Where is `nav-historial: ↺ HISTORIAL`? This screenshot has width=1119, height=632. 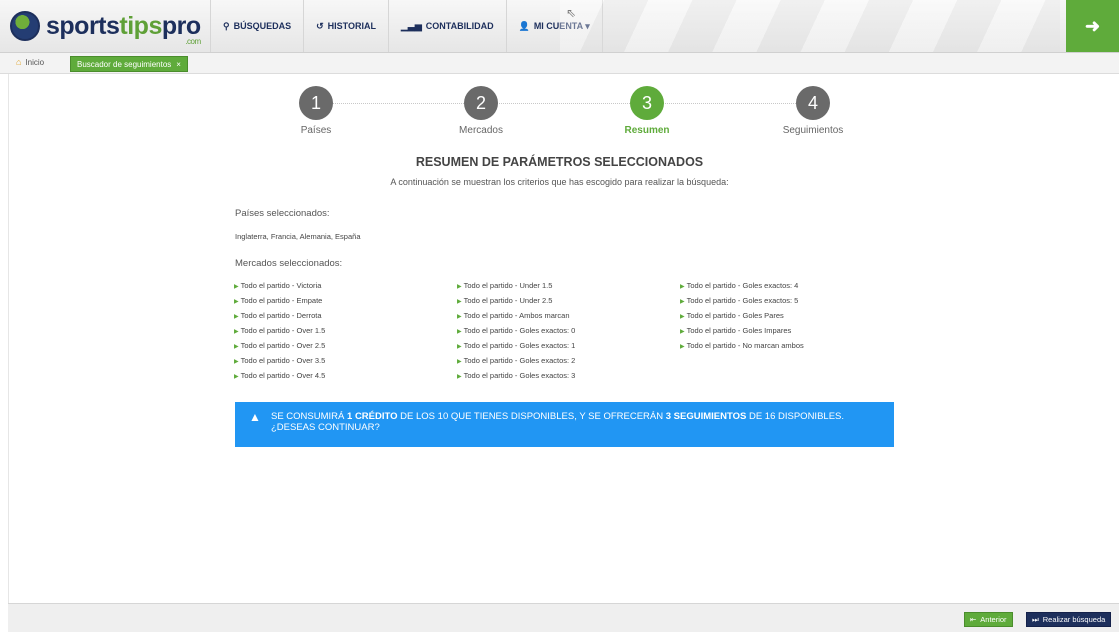
nav-historial: ↺ HISTORIAL is located at coordinates (345, 26).